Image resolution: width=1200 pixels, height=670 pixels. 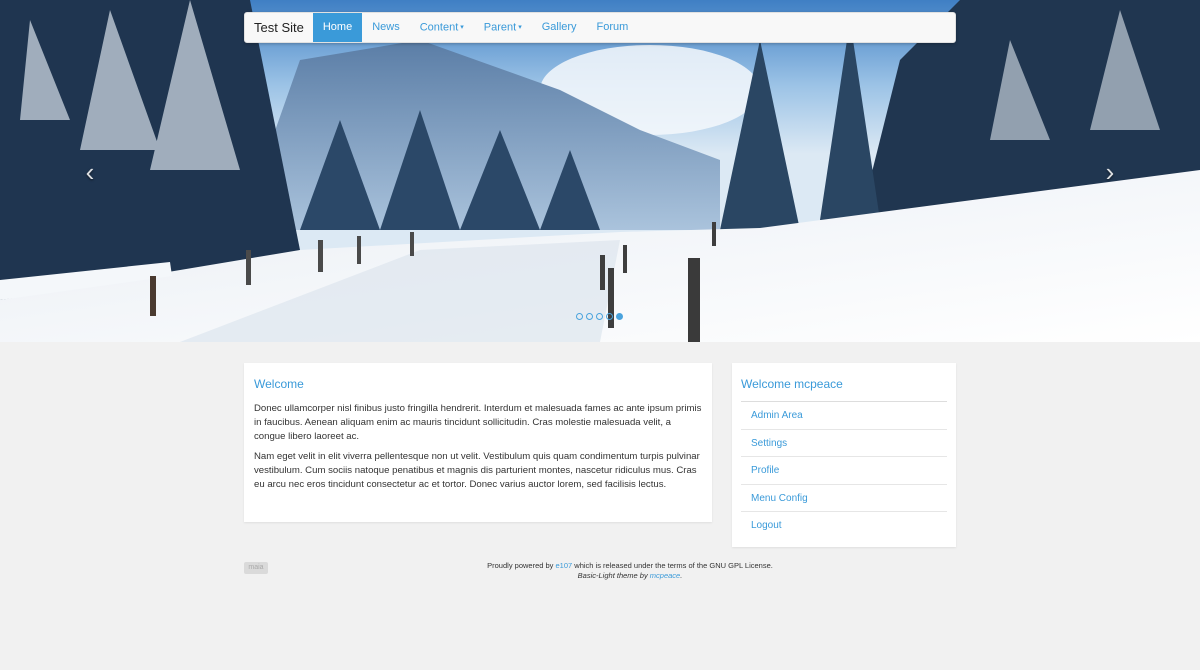 I want to click on e107-link: e107, so click(x=564, y=565).